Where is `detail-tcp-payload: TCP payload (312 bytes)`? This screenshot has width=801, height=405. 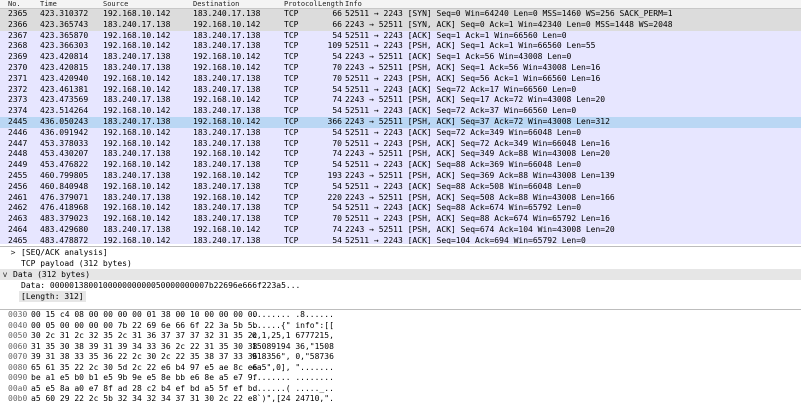 detail-tcp-payload: TCP payload (312 bytes) is located at coordinates (400, 263).